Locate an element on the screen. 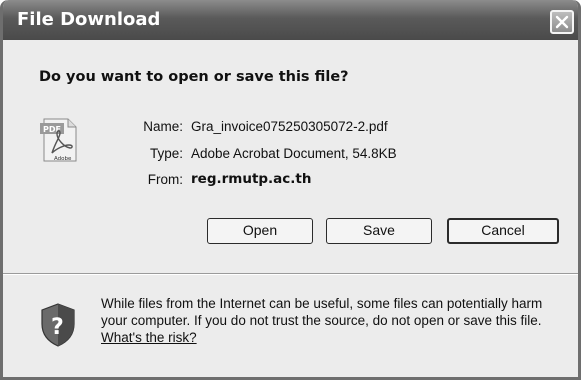  save-button-label: Save is located at coordinates (379, 230).